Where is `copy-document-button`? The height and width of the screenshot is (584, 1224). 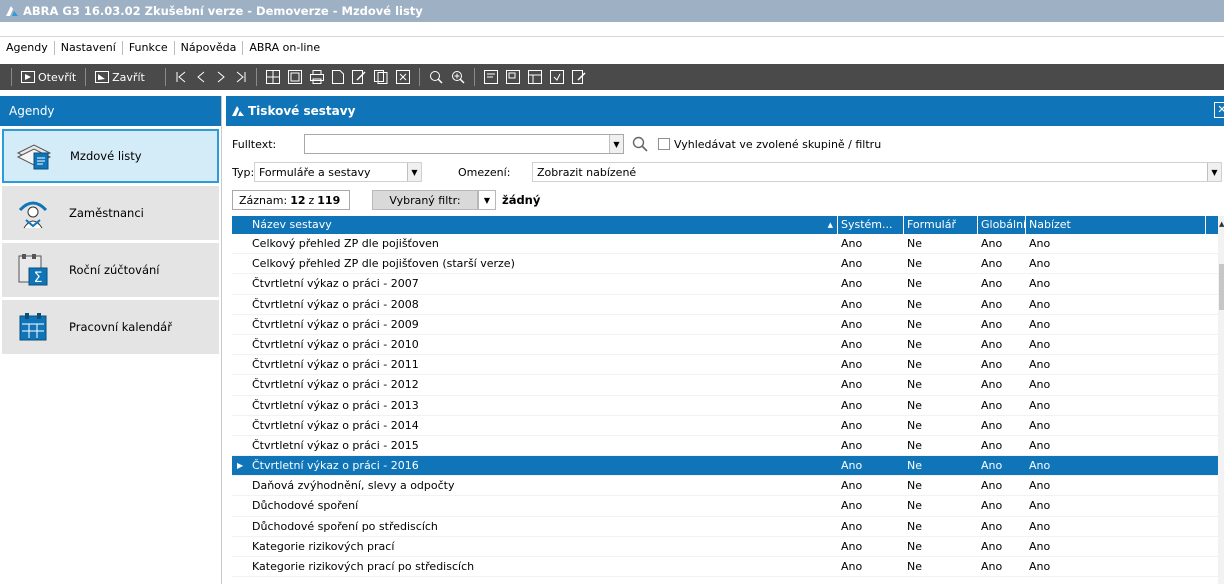
copy-document-button is located at coordinates (381, 77).